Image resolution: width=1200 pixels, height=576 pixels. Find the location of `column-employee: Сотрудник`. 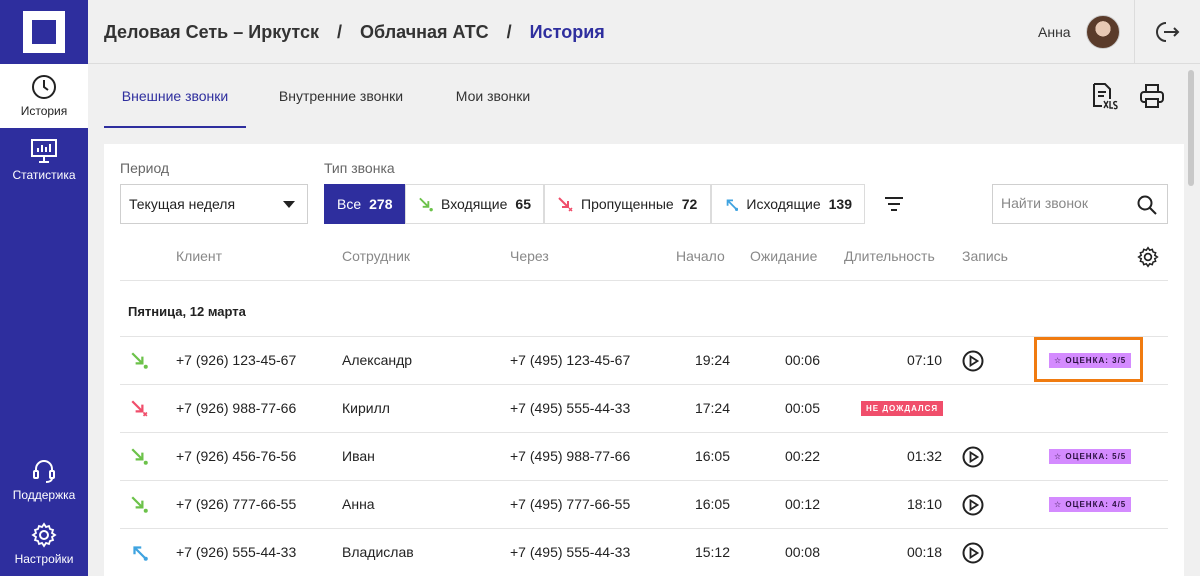

column-employee: Сотрудник is located at coordinates (376, 256).